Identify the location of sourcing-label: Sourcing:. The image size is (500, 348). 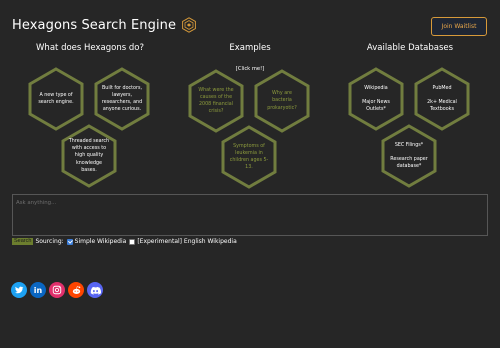
(49, 241).